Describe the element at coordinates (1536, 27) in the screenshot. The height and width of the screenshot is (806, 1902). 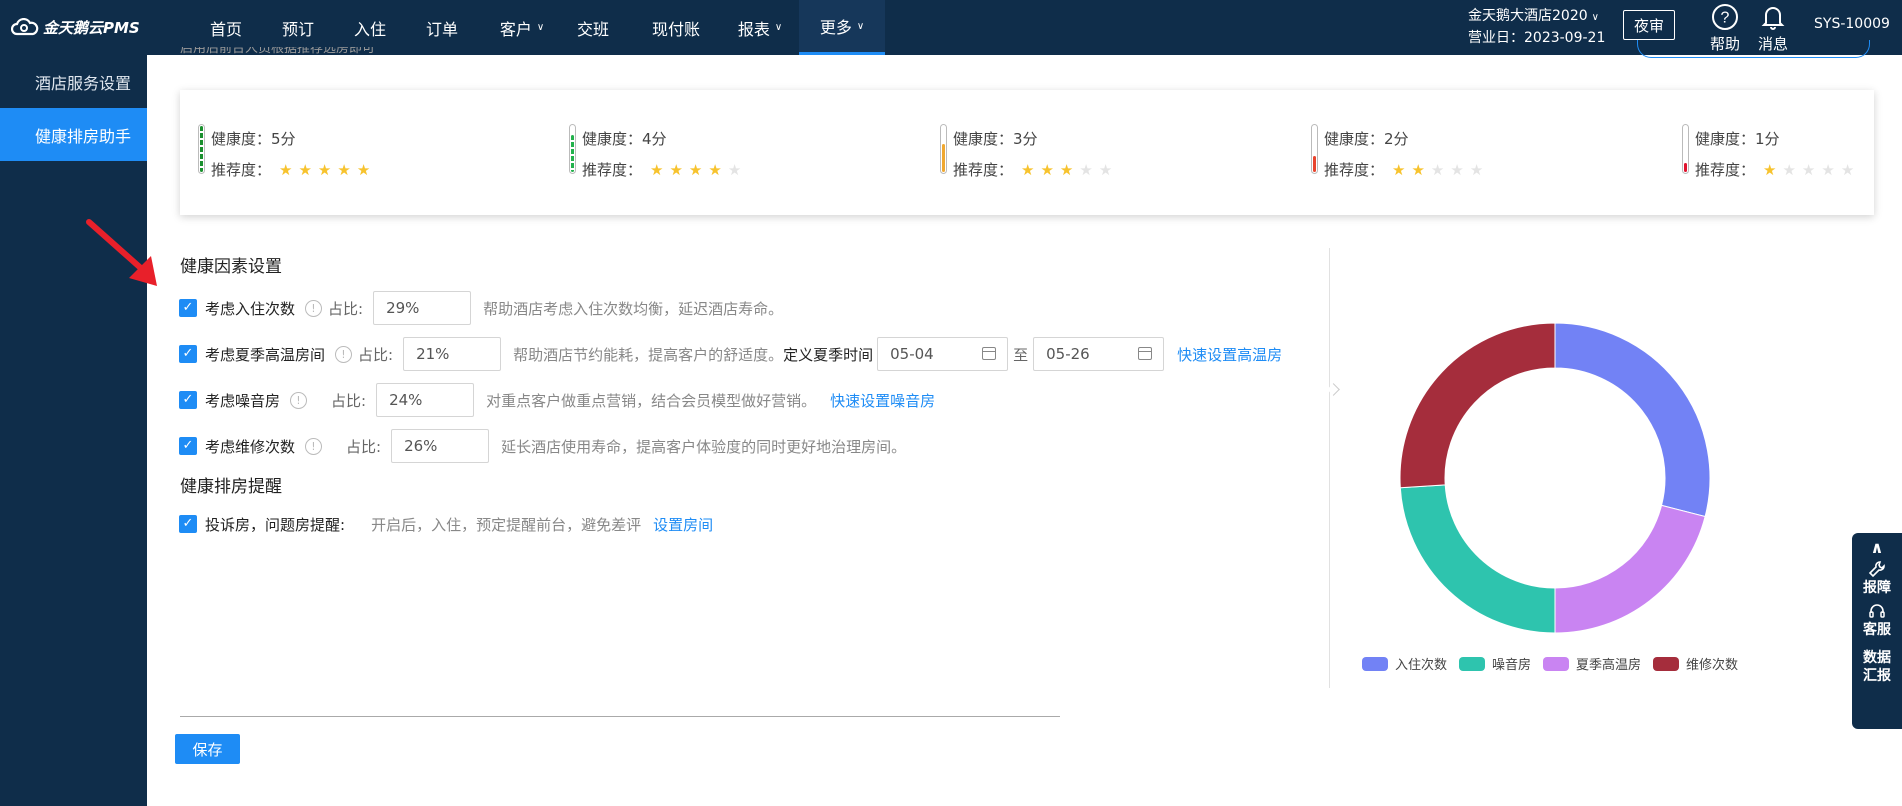
I see `hotel-selector: 金天鹅大酒店2020 ∨ 营业日：2023-09-21` at that location.